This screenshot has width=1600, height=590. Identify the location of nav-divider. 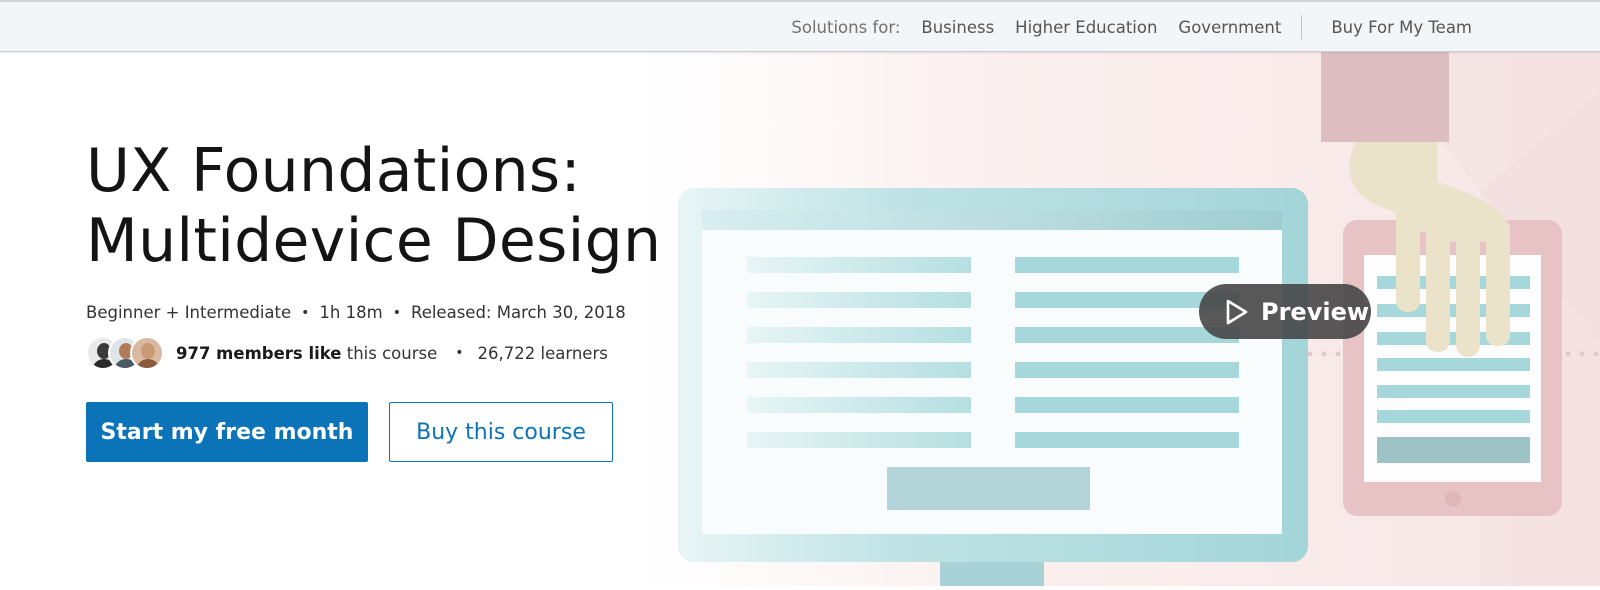
(1302, 27).